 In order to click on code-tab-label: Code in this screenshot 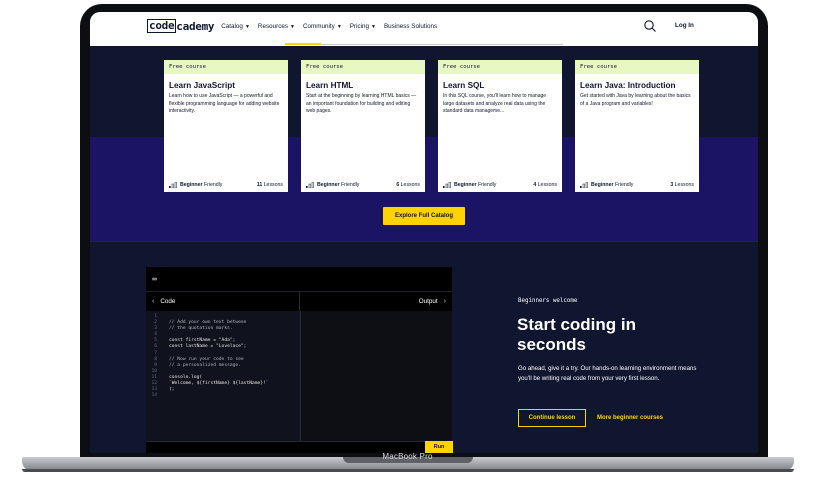, I will do `click(168, 301)`.